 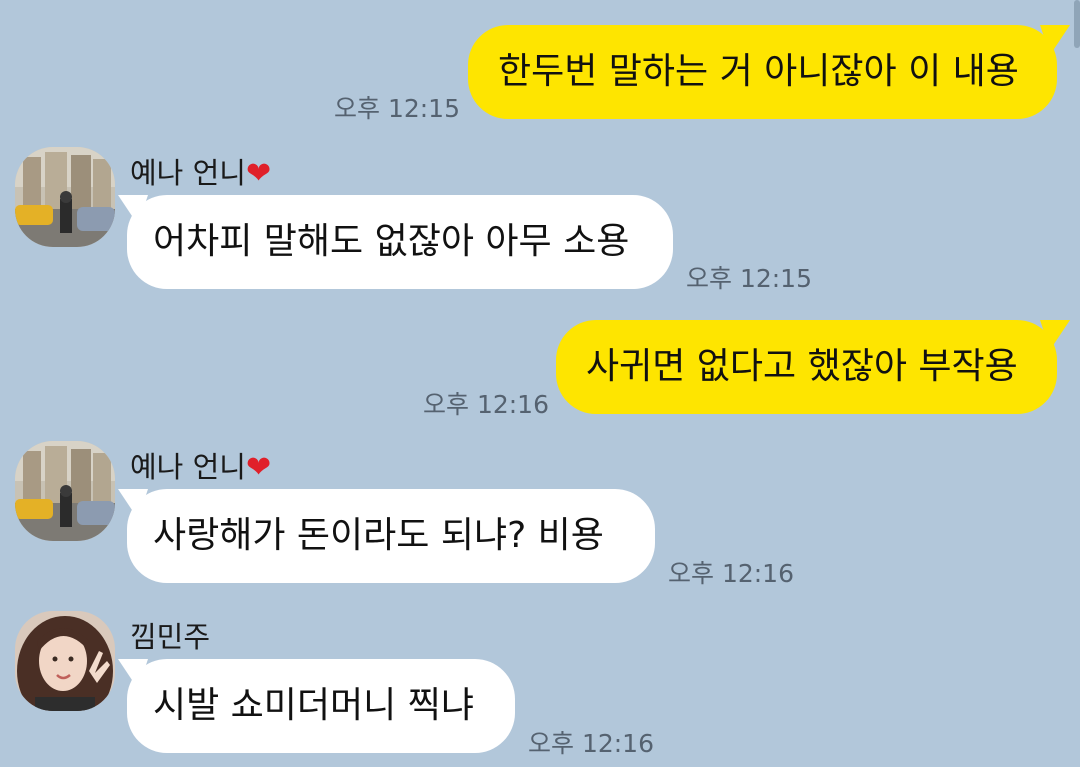 I want to click on avatar-minju, so click(x=65, y=661).